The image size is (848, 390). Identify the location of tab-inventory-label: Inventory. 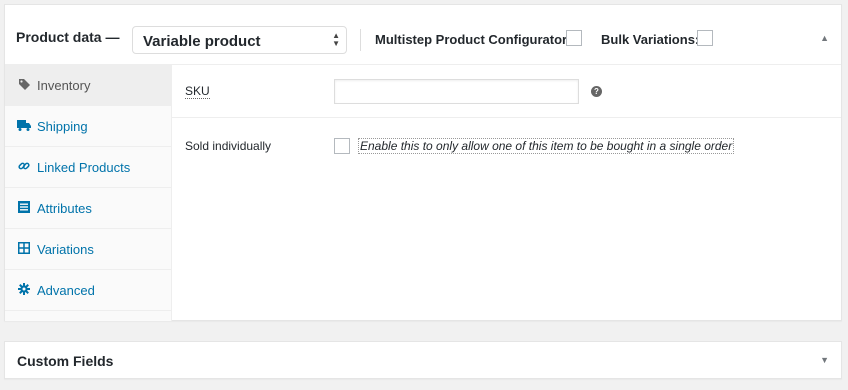
(64, 85).